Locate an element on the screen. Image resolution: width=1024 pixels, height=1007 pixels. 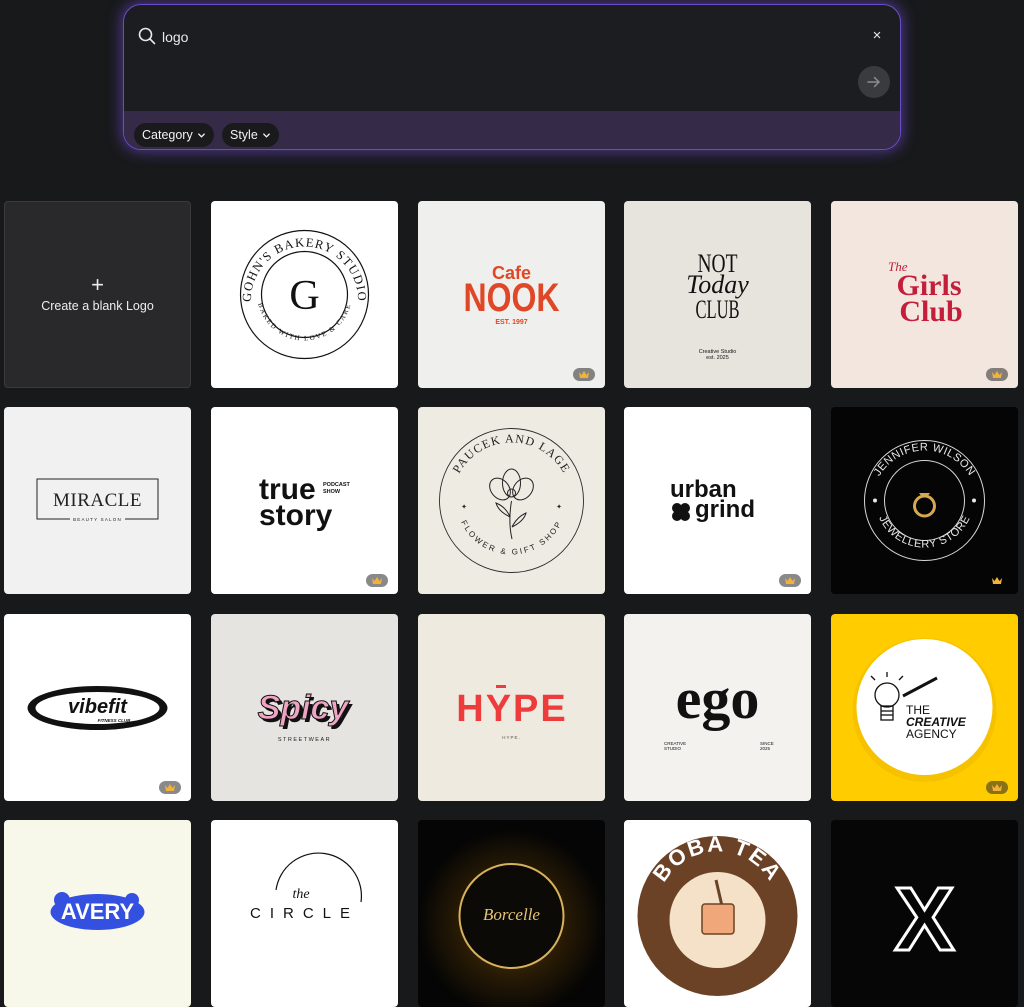
template-preview: NOT Today CLUB Creative Studio est. 2025 is located at coordinates (717, 294).